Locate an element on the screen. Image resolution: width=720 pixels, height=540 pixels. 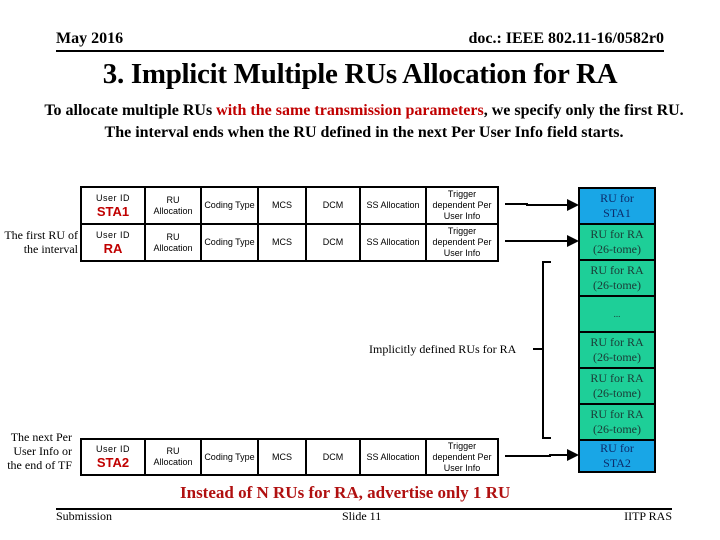
connector-overlay is located at coordinates (542, 330).